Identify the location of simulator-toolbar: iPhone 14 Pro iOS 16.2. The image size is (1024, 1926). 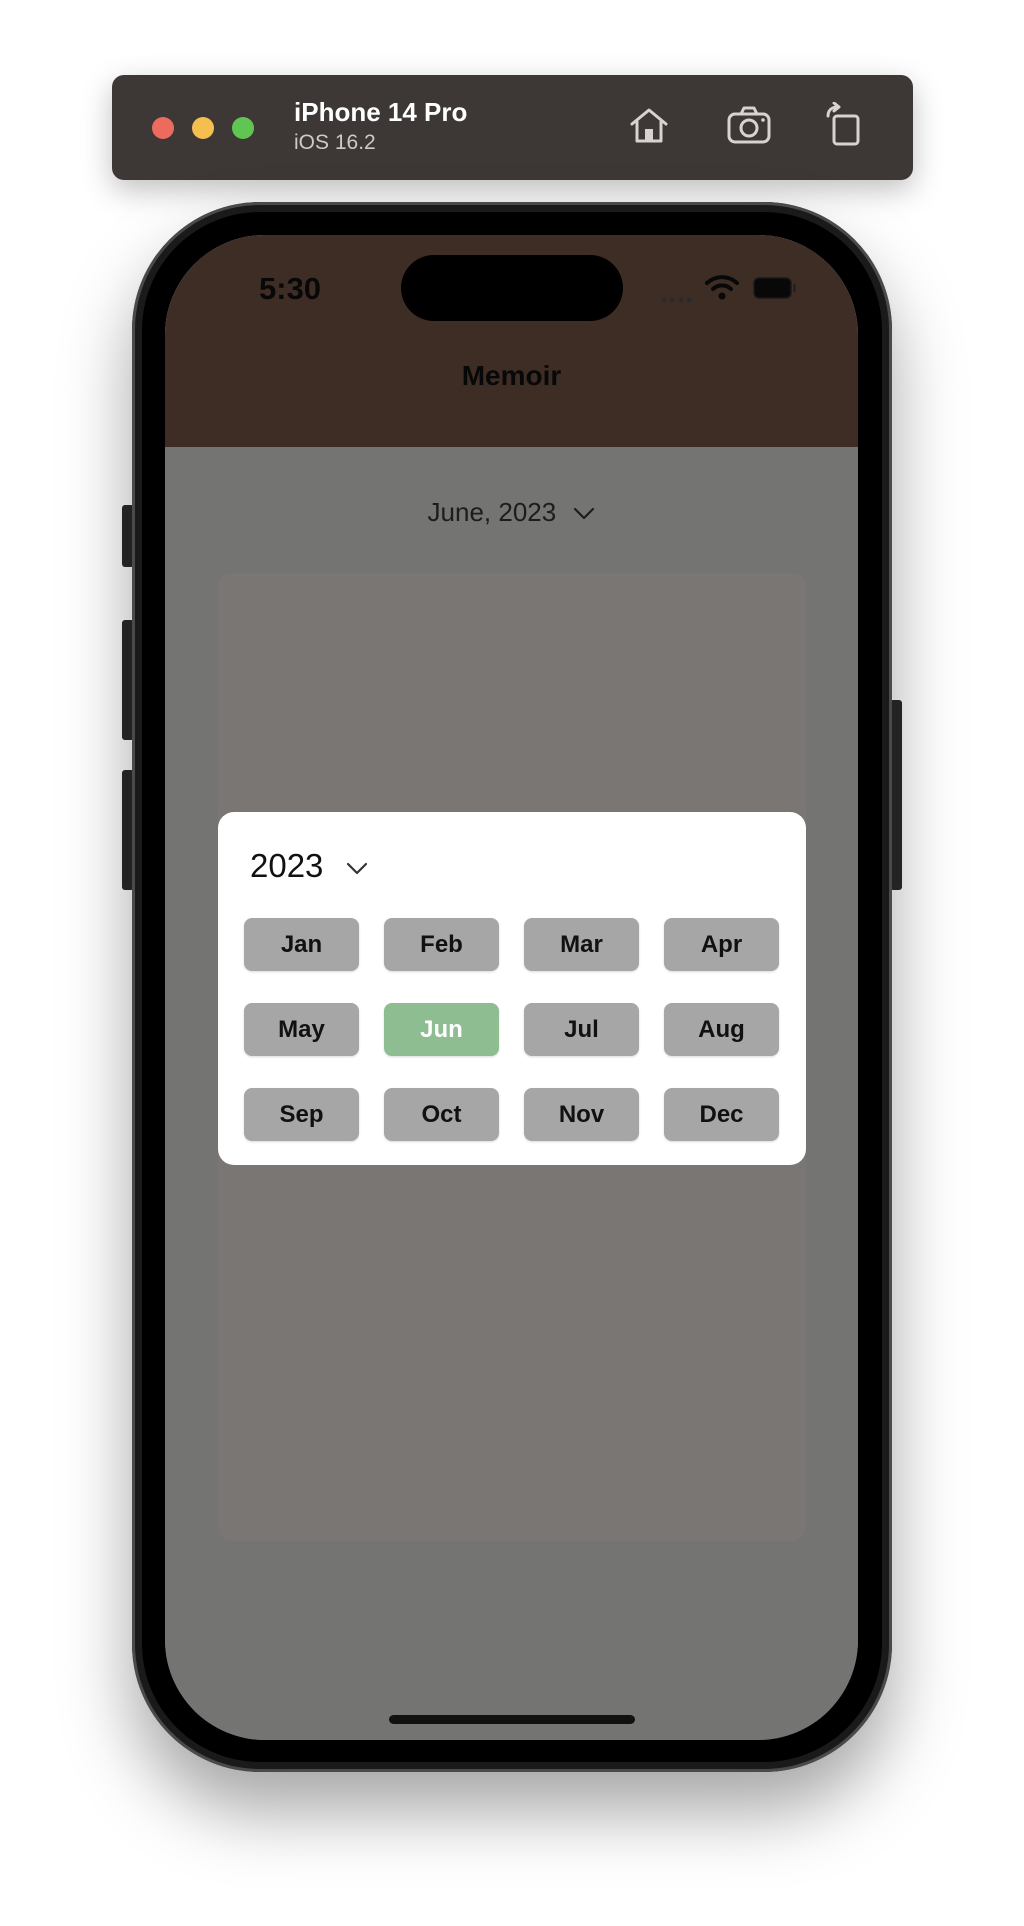
(512, 127).